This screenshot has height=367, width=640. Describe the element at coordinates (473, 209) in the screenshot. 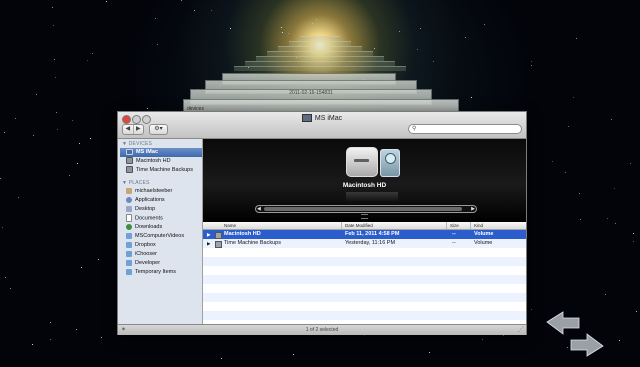

I see `scroll-right-arrow-icon: ▶` at that location.